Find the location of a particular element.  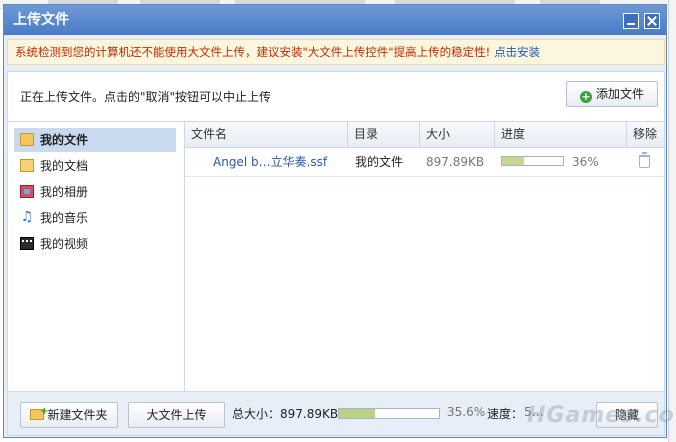

background-scroll-edge is located at coordinates (672, 221).